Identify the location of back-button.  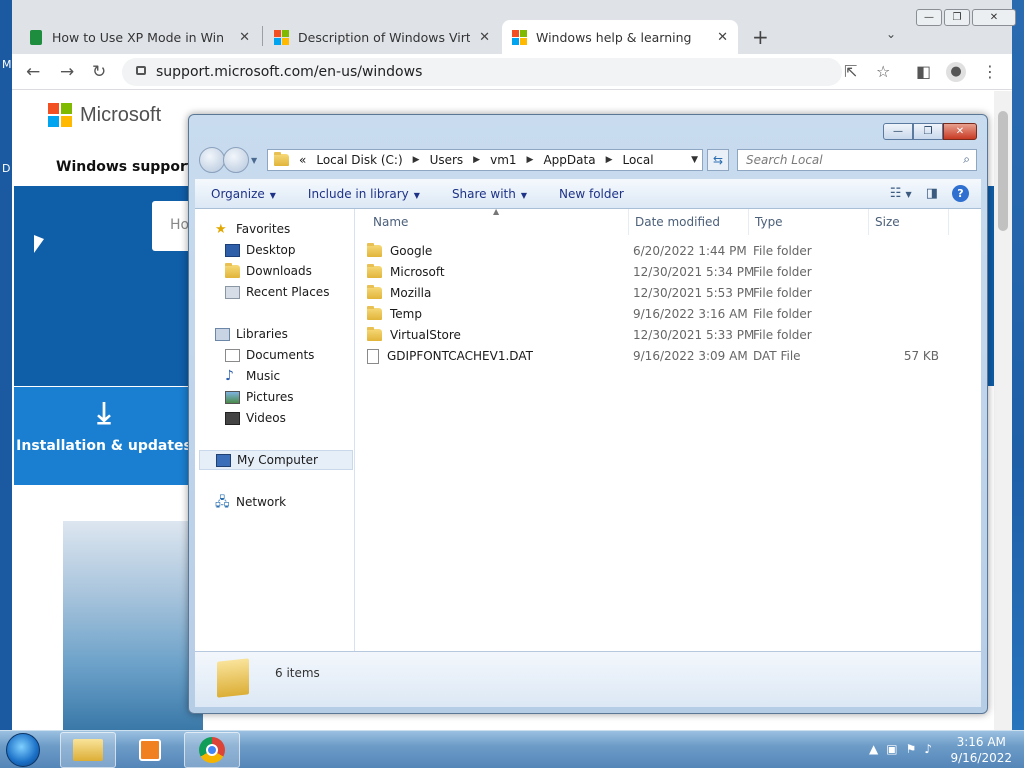
(212, 160).